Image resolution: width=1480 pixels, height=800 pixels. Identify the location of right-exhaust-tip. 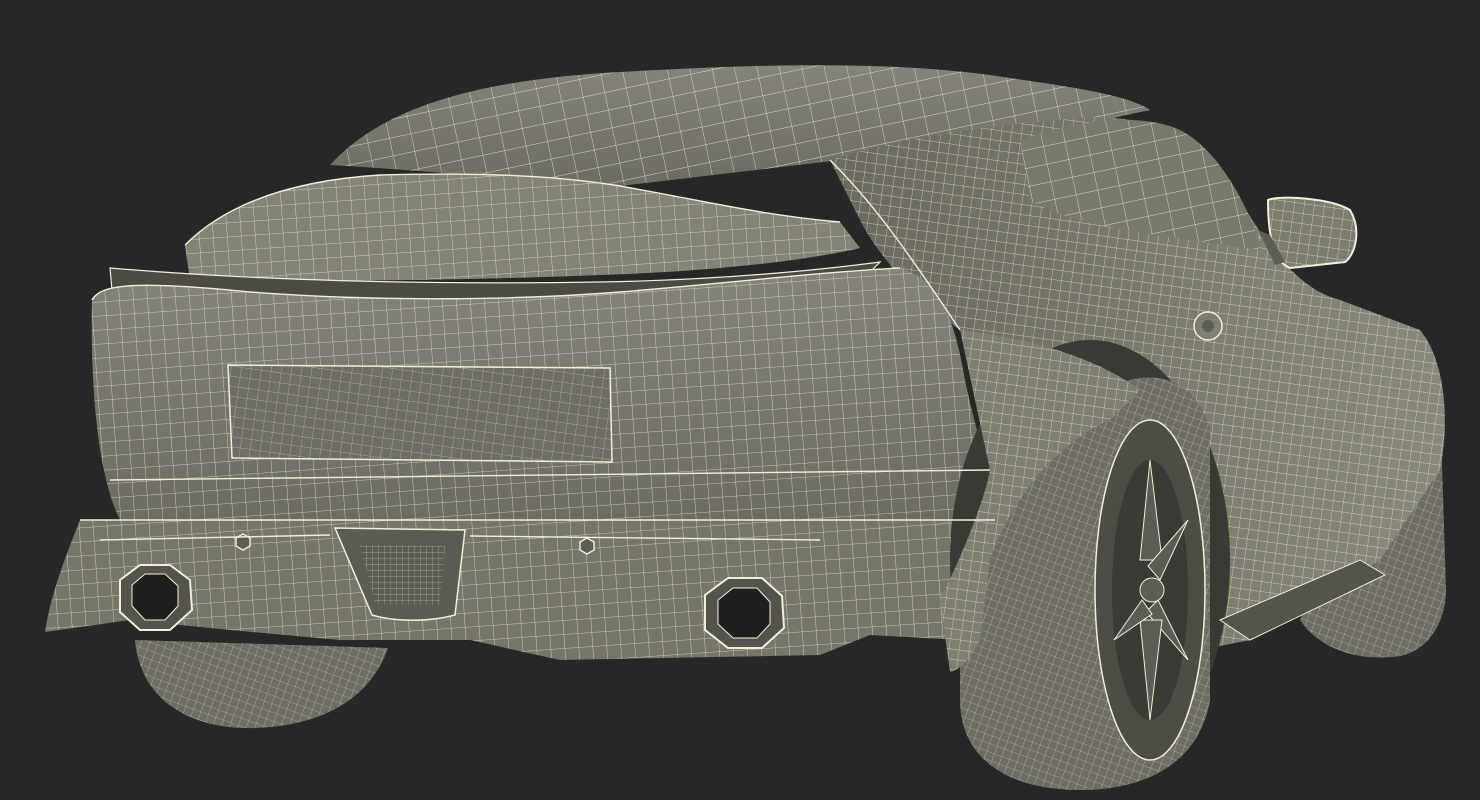
(745, 613).